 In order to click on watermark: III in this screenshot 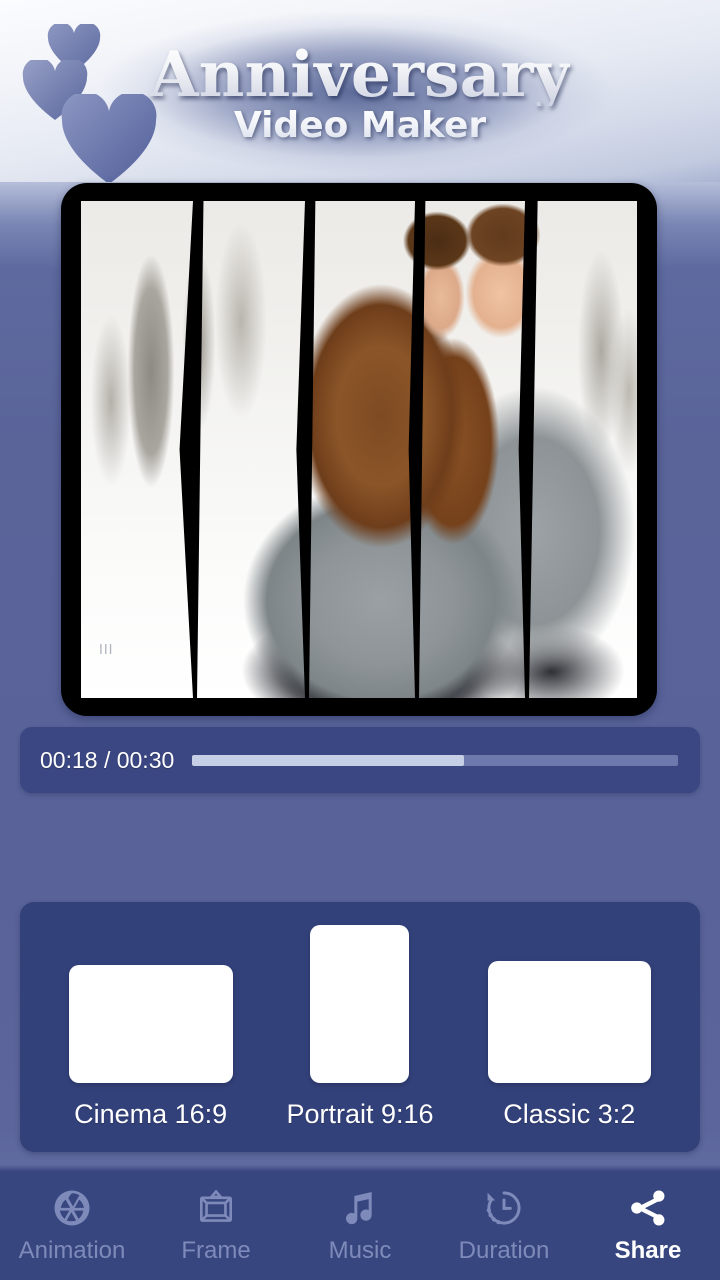, I will do `click(106, 650)`.